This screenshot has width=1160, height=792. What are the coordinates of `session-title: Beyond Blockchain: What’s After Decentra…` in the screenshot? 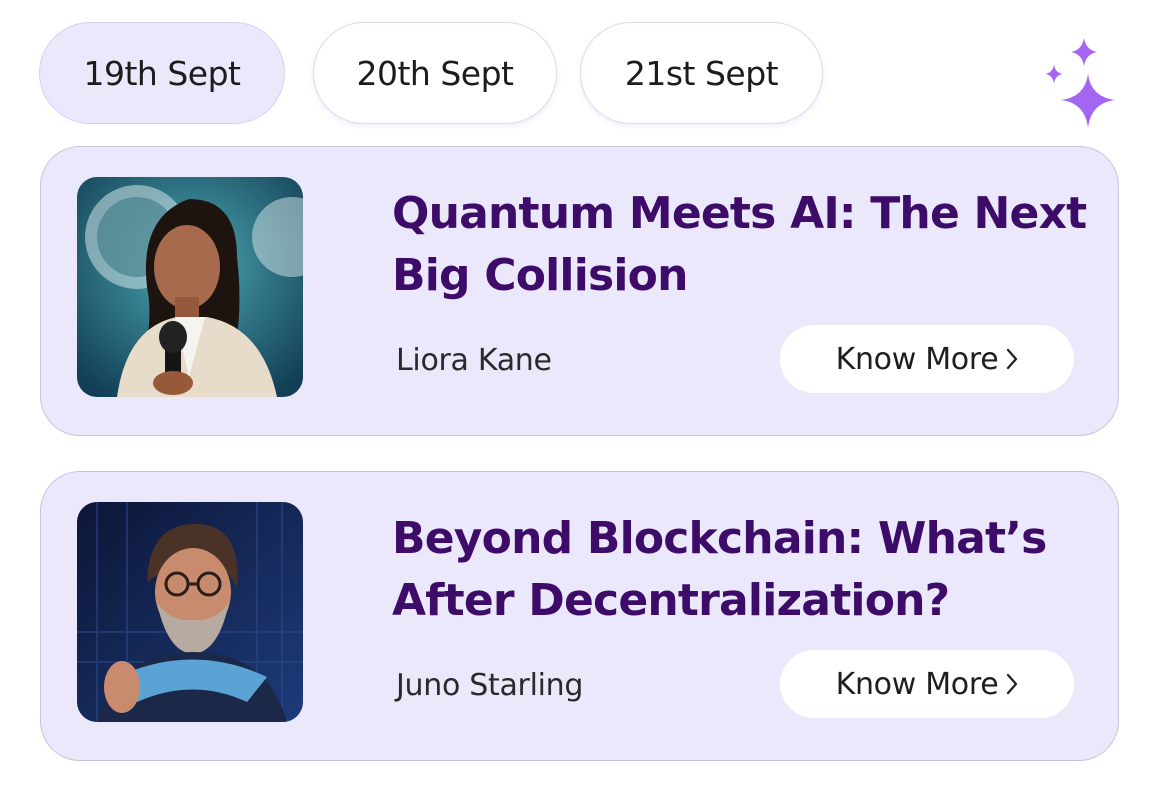 It's located at (719, 569).